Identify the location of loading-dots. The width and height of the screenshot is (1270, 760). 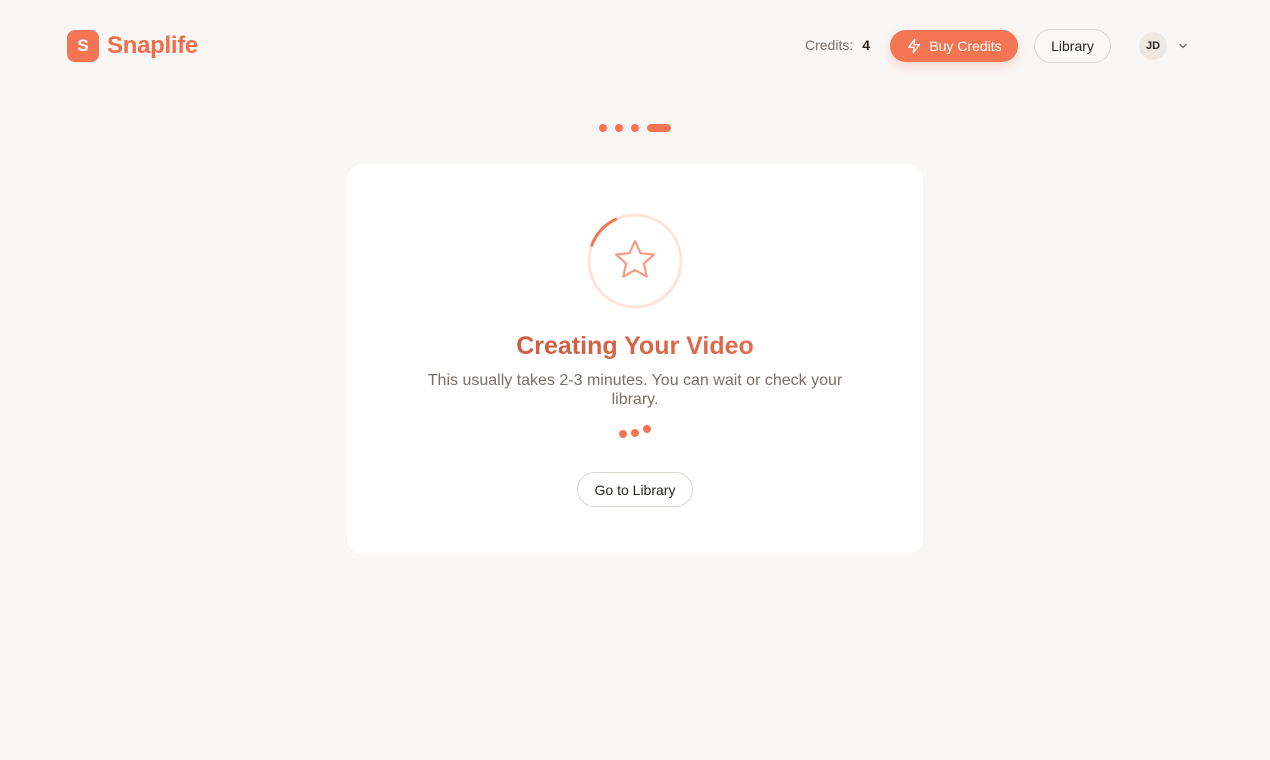
(639, 433).